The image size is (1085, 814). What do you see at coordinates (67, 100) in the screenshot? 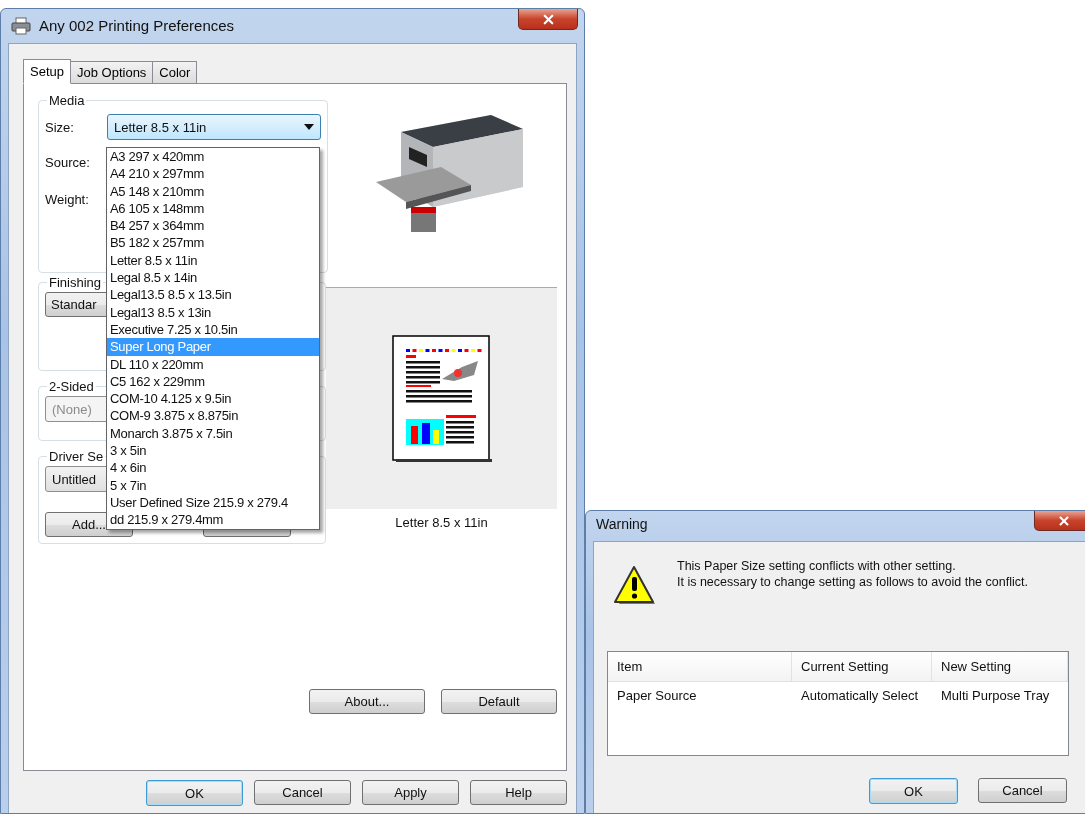
I see `group-label: Media` at bounding box center [67, 100].